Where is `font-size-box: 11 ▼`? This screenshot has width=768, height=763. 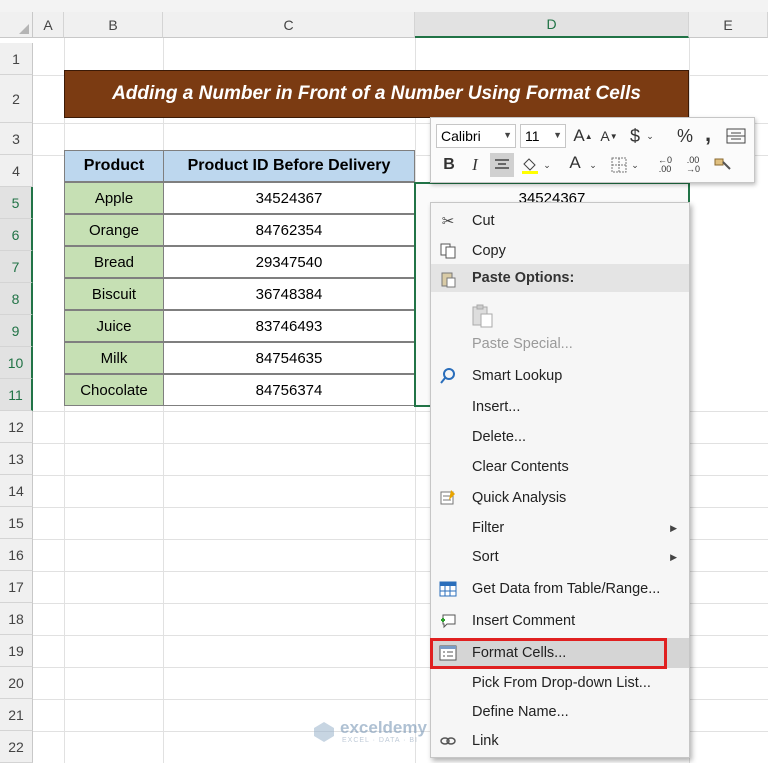 font-size-box: 11 ▼ is located at coordinates (543, 136).